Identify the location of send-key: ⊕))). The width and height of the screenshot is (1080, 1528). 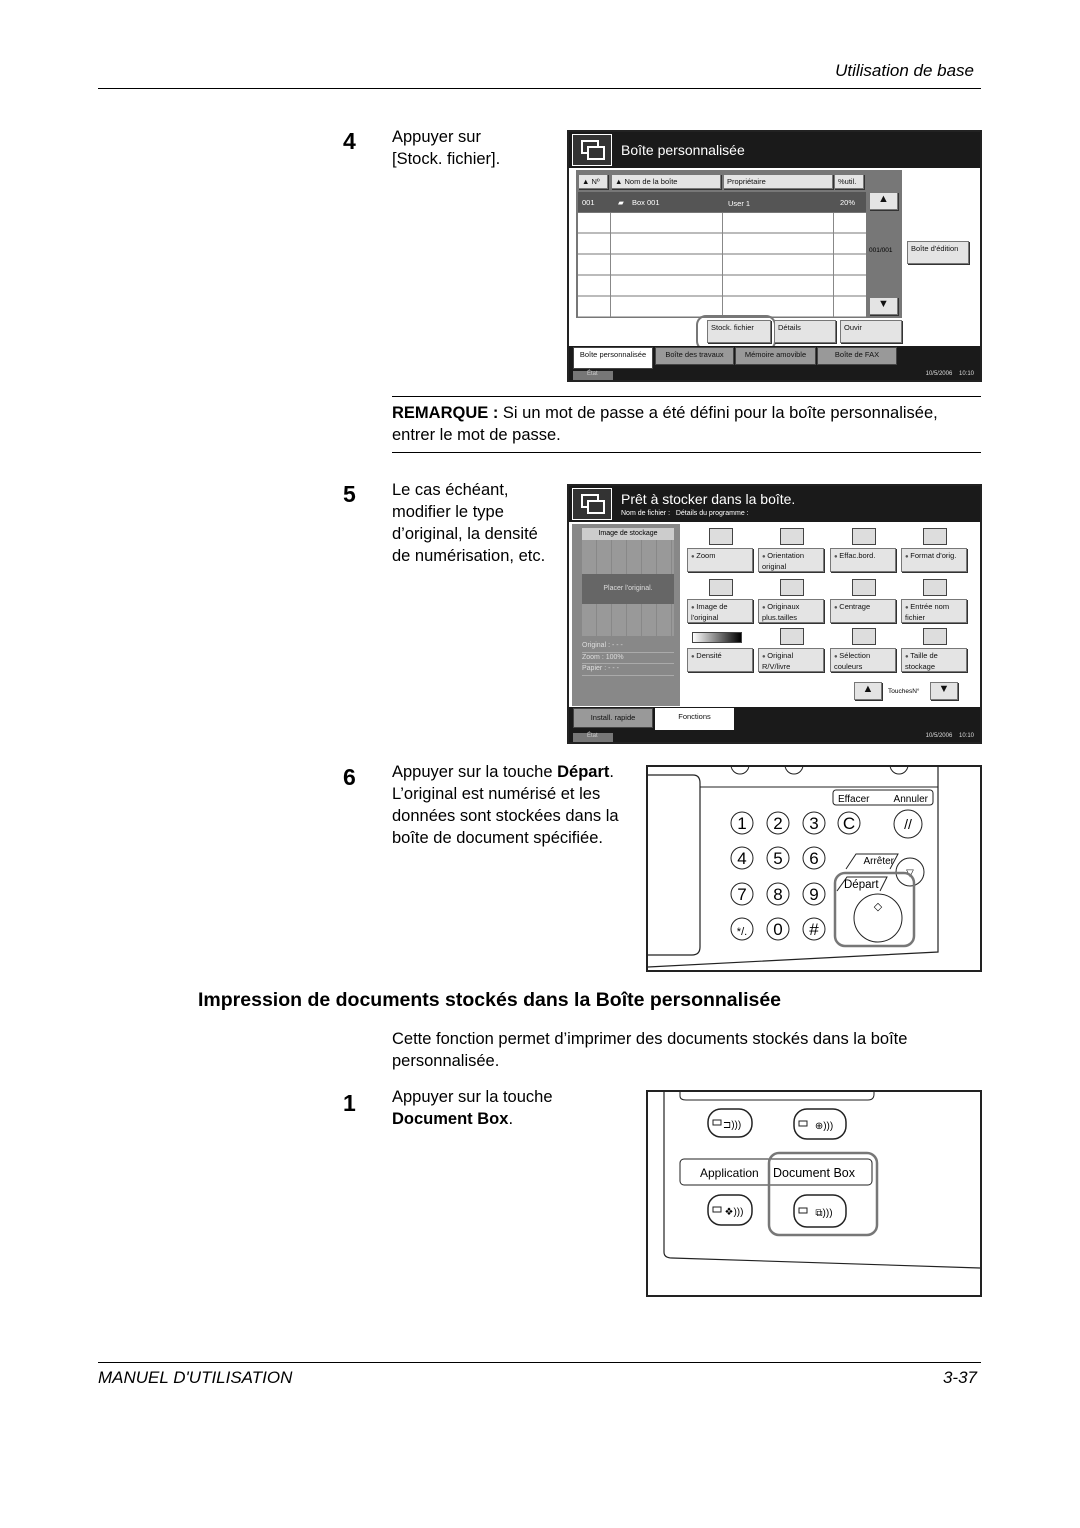
(820, 1124).